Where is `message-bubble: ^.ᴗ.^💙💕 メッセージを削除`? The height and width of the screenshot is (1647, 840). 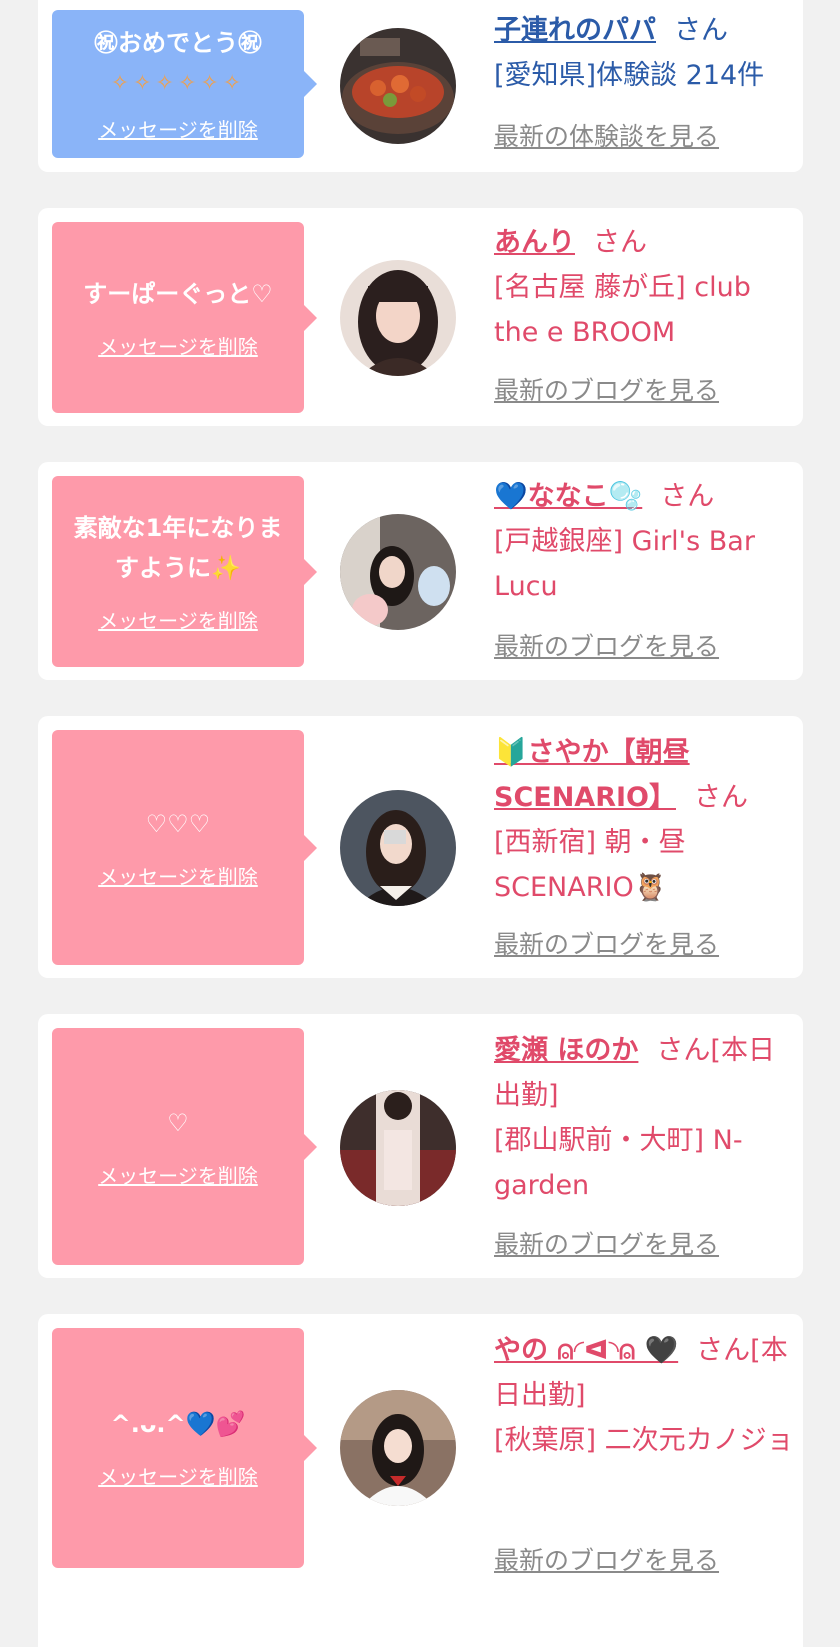 message-bubble: ^.ᴗ.^💙💕 メッセージを削除 is located at coordinates (184, 1448).